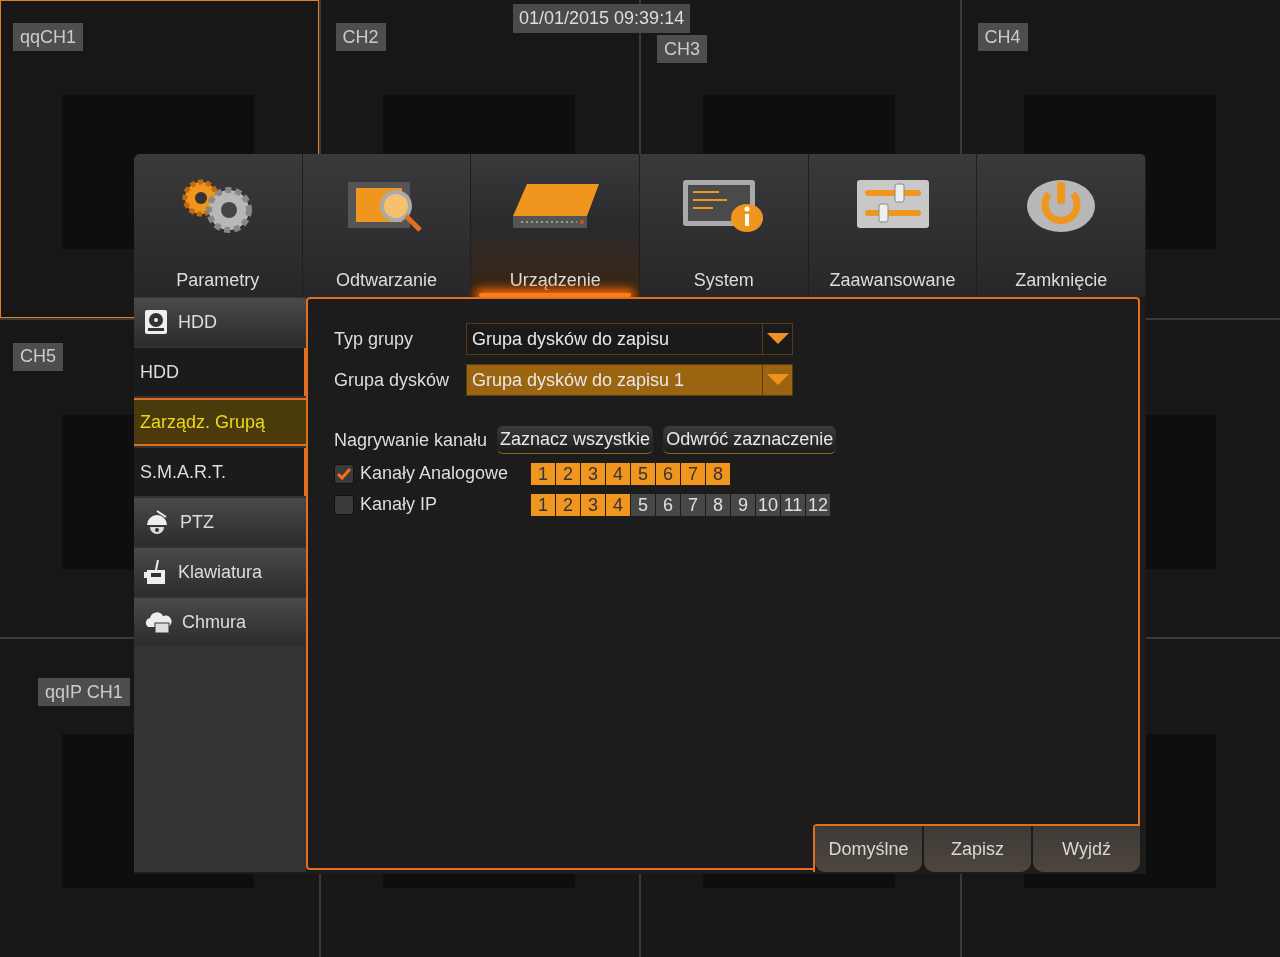  Describe the element at coordinates (435, 473) in the screenshot. I see `checkbox-label: Kanały Analogowe` at that location.